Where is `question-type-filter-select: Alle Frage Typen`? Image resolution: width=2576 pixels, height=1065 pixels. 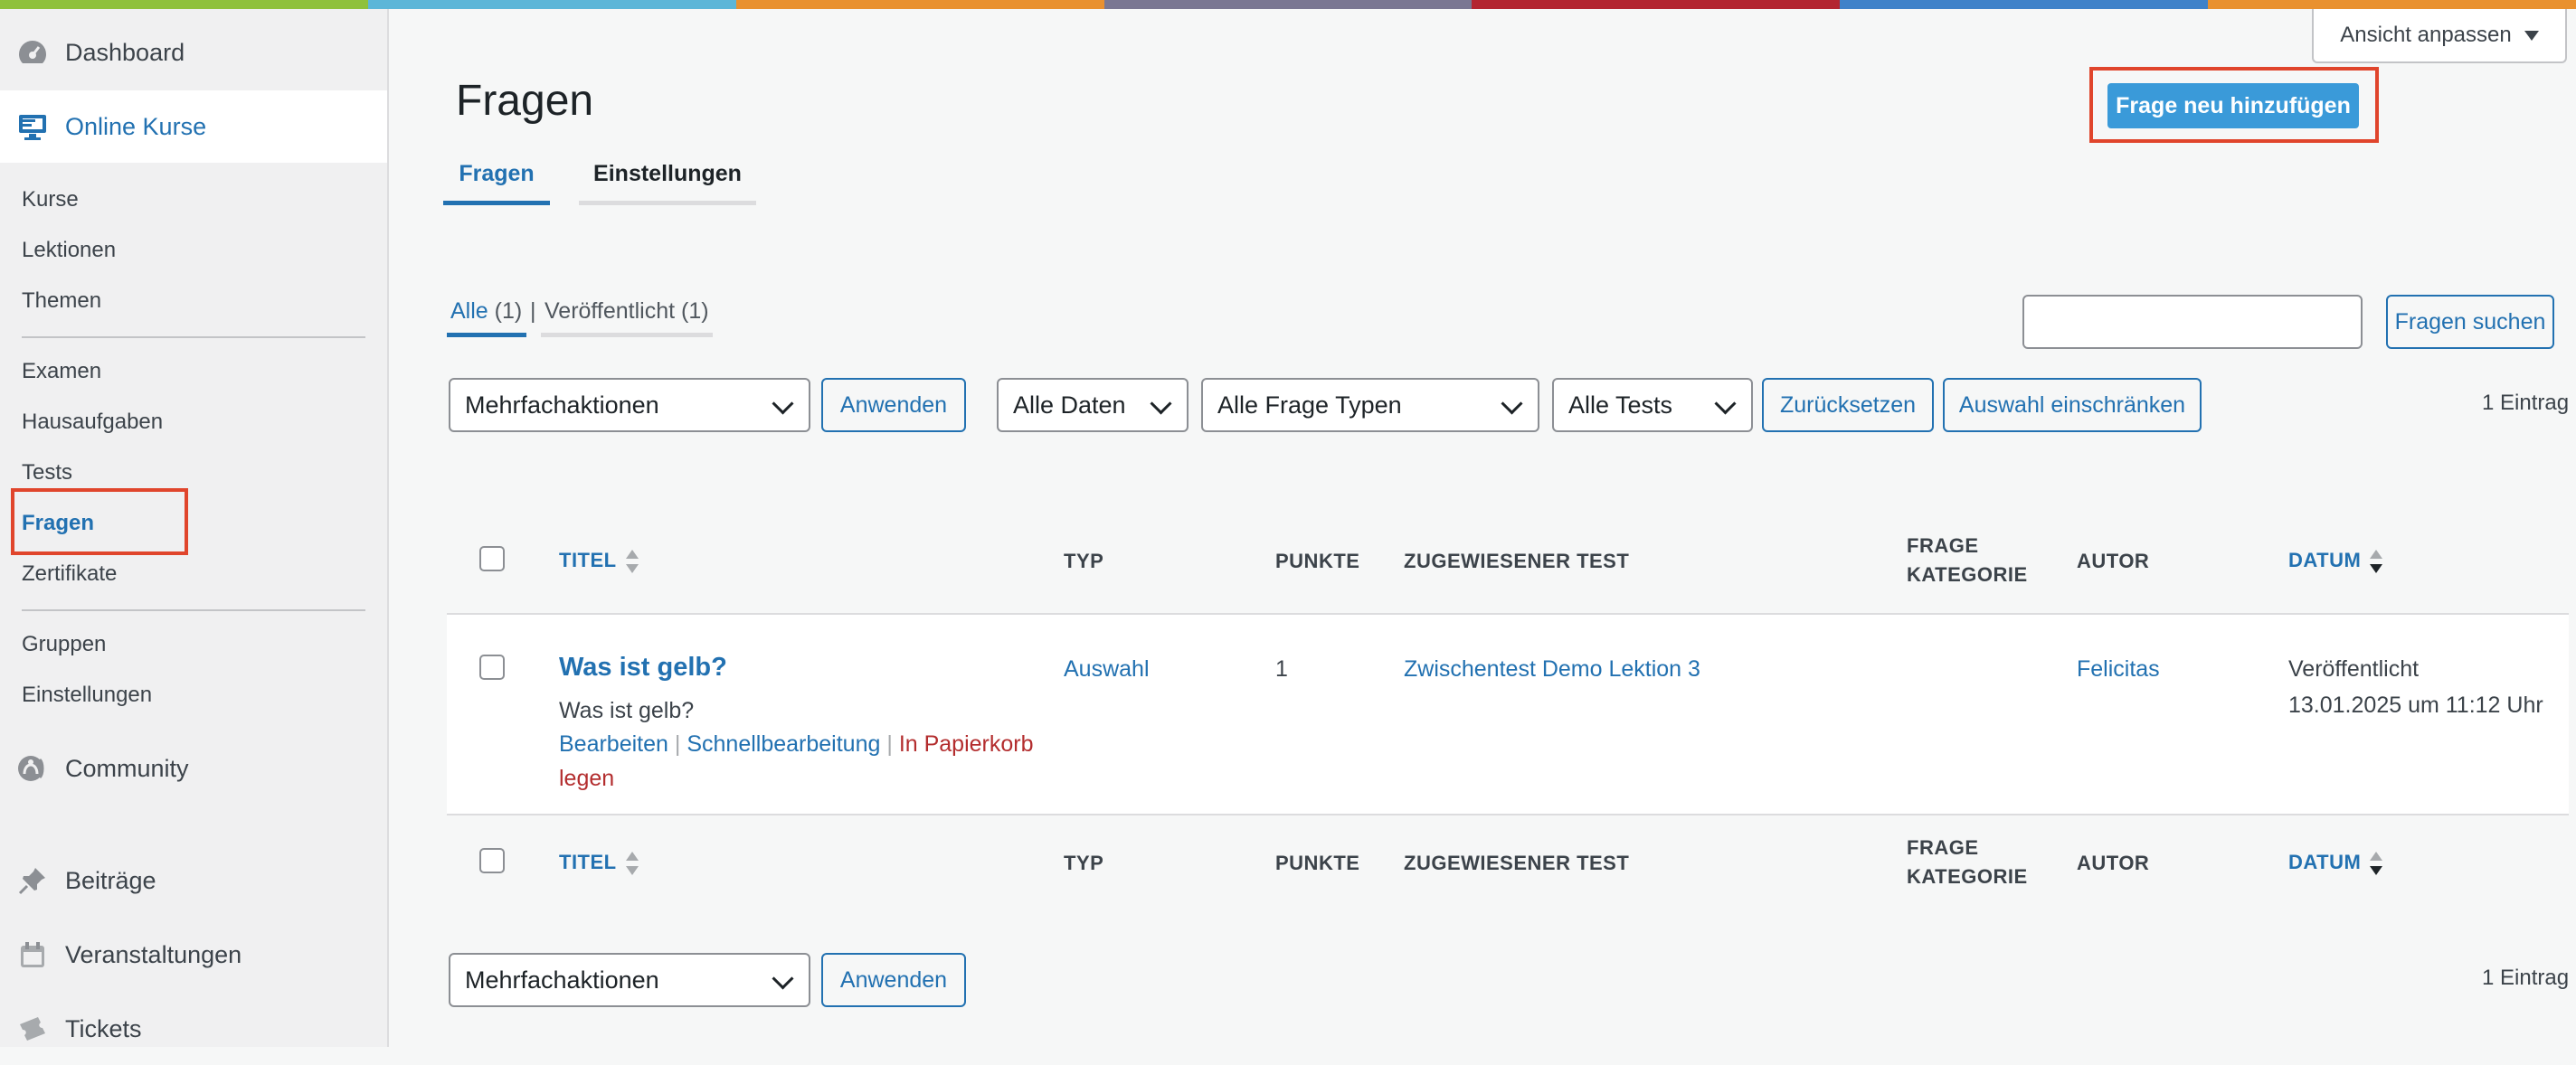 question-type-filter-select: Alle Frage Typen is located at coordinates (1370, 405).